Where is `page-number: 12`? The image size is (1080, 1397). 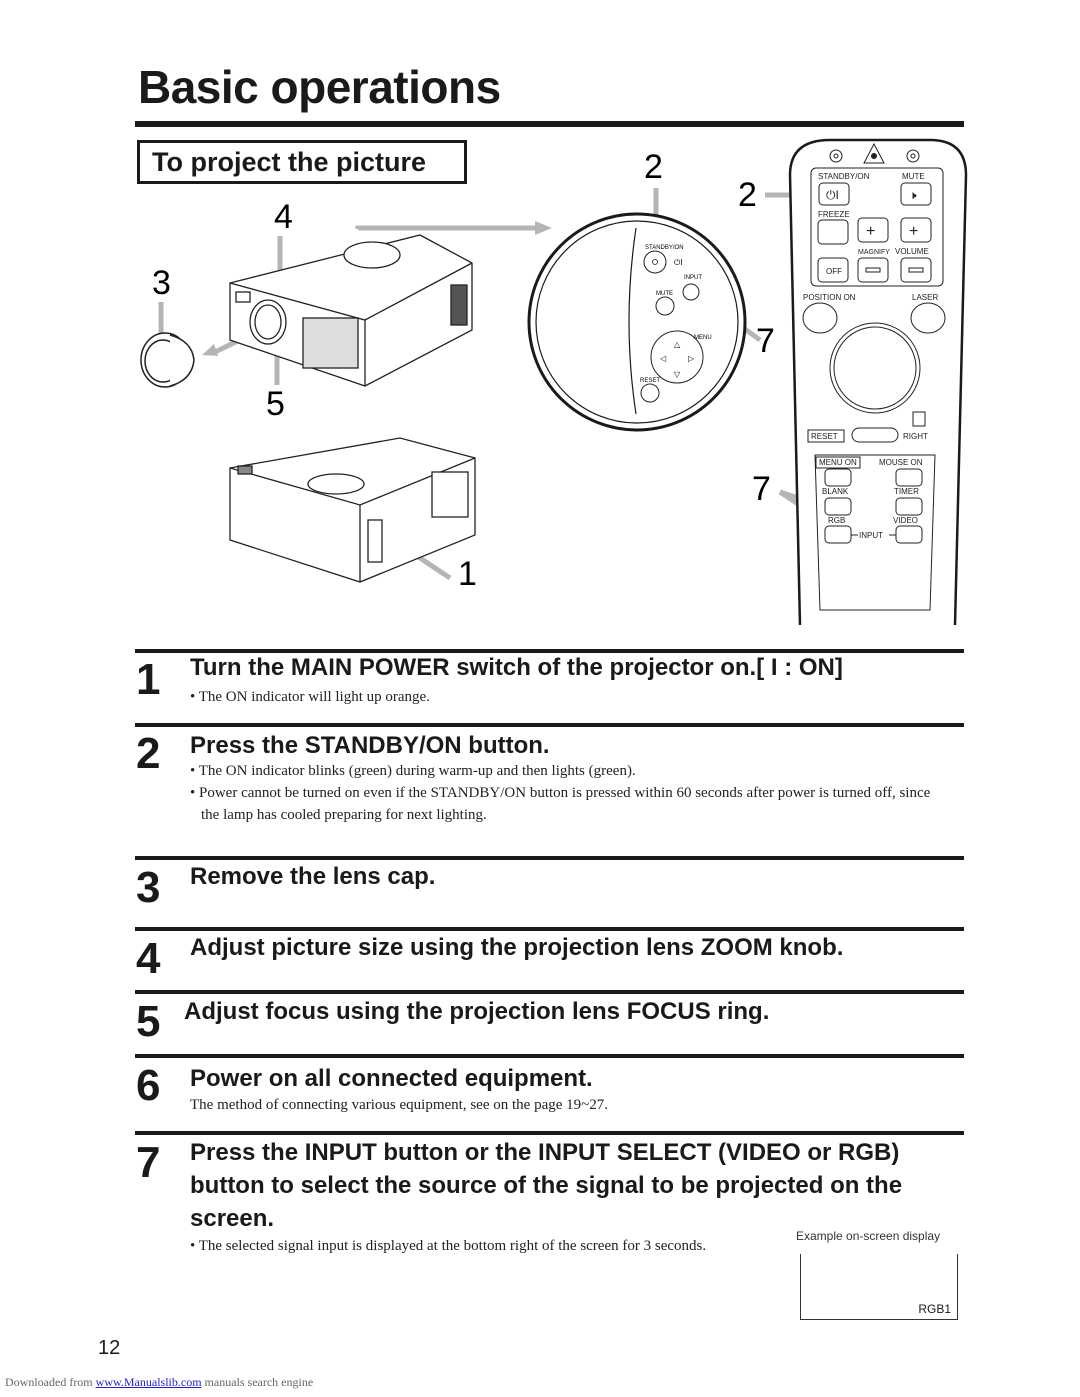
page-number: 12 is located at coordinates (109, 1348).